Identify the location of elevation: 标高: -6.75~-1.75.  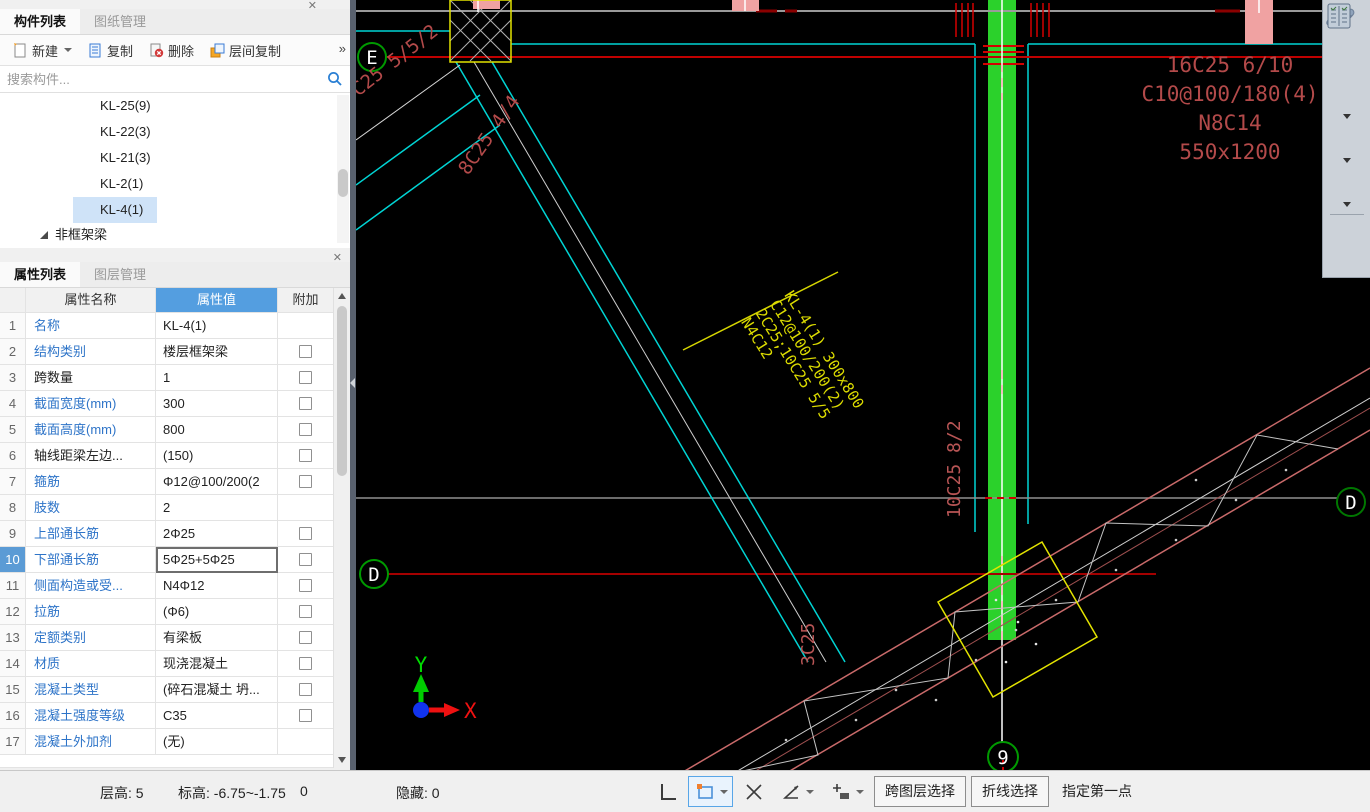
(232, 793).